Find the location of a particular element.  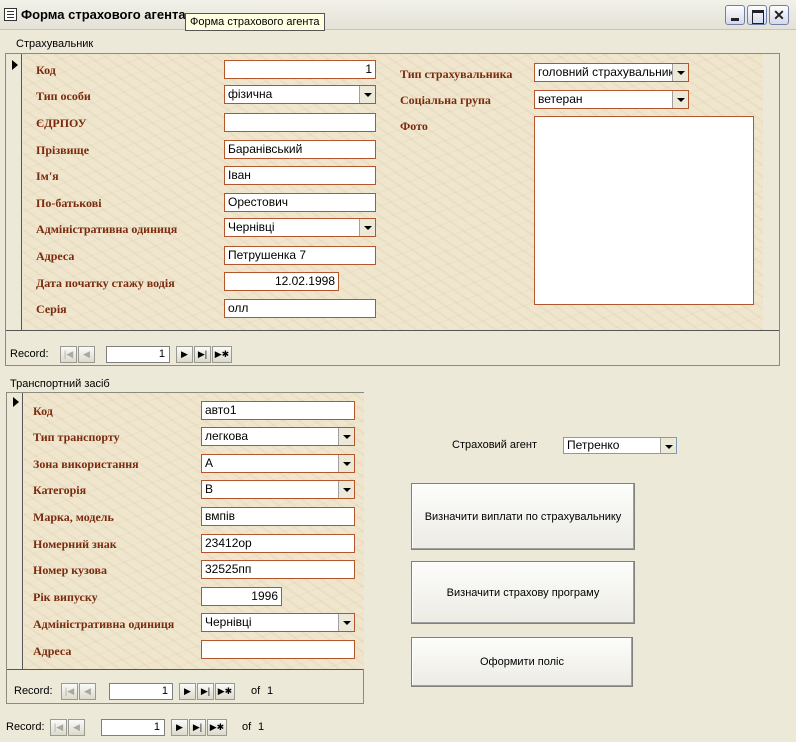

transport-type-label: Тип транспорту is located at coordinates (76, 437).